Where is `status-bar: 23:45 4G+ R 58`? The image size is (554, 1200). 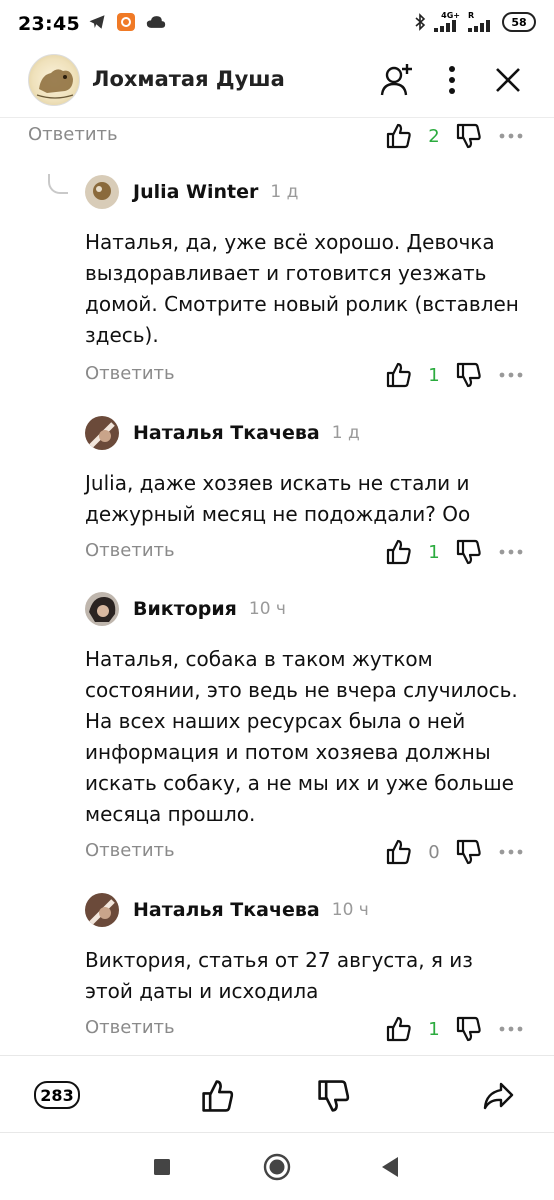
status-bar: 23:45 4G+ R 58 is located at coordinates (277, 24).